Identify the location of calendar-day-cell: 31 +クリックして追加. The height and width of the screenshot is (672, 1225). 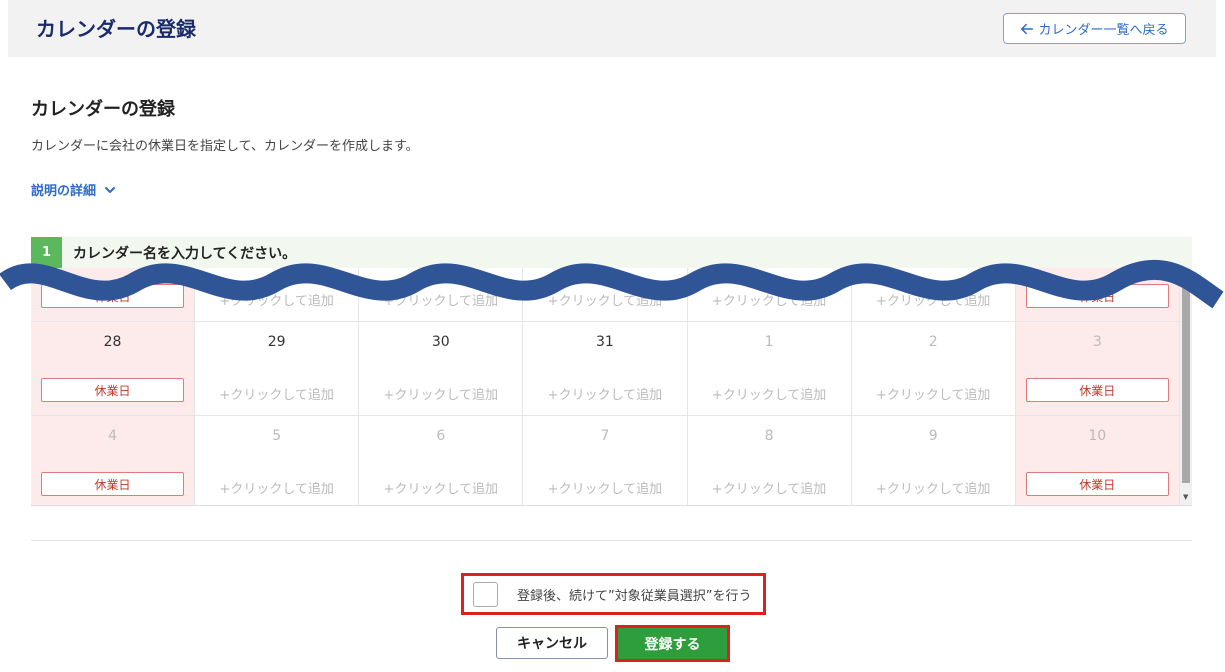
(605, 369).